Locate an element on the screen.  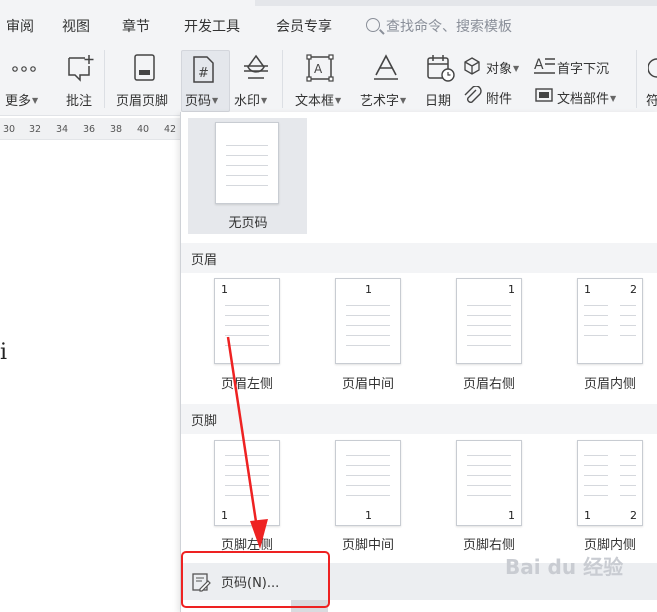
header-right-option: 1 is located at coordinates (489, 321).